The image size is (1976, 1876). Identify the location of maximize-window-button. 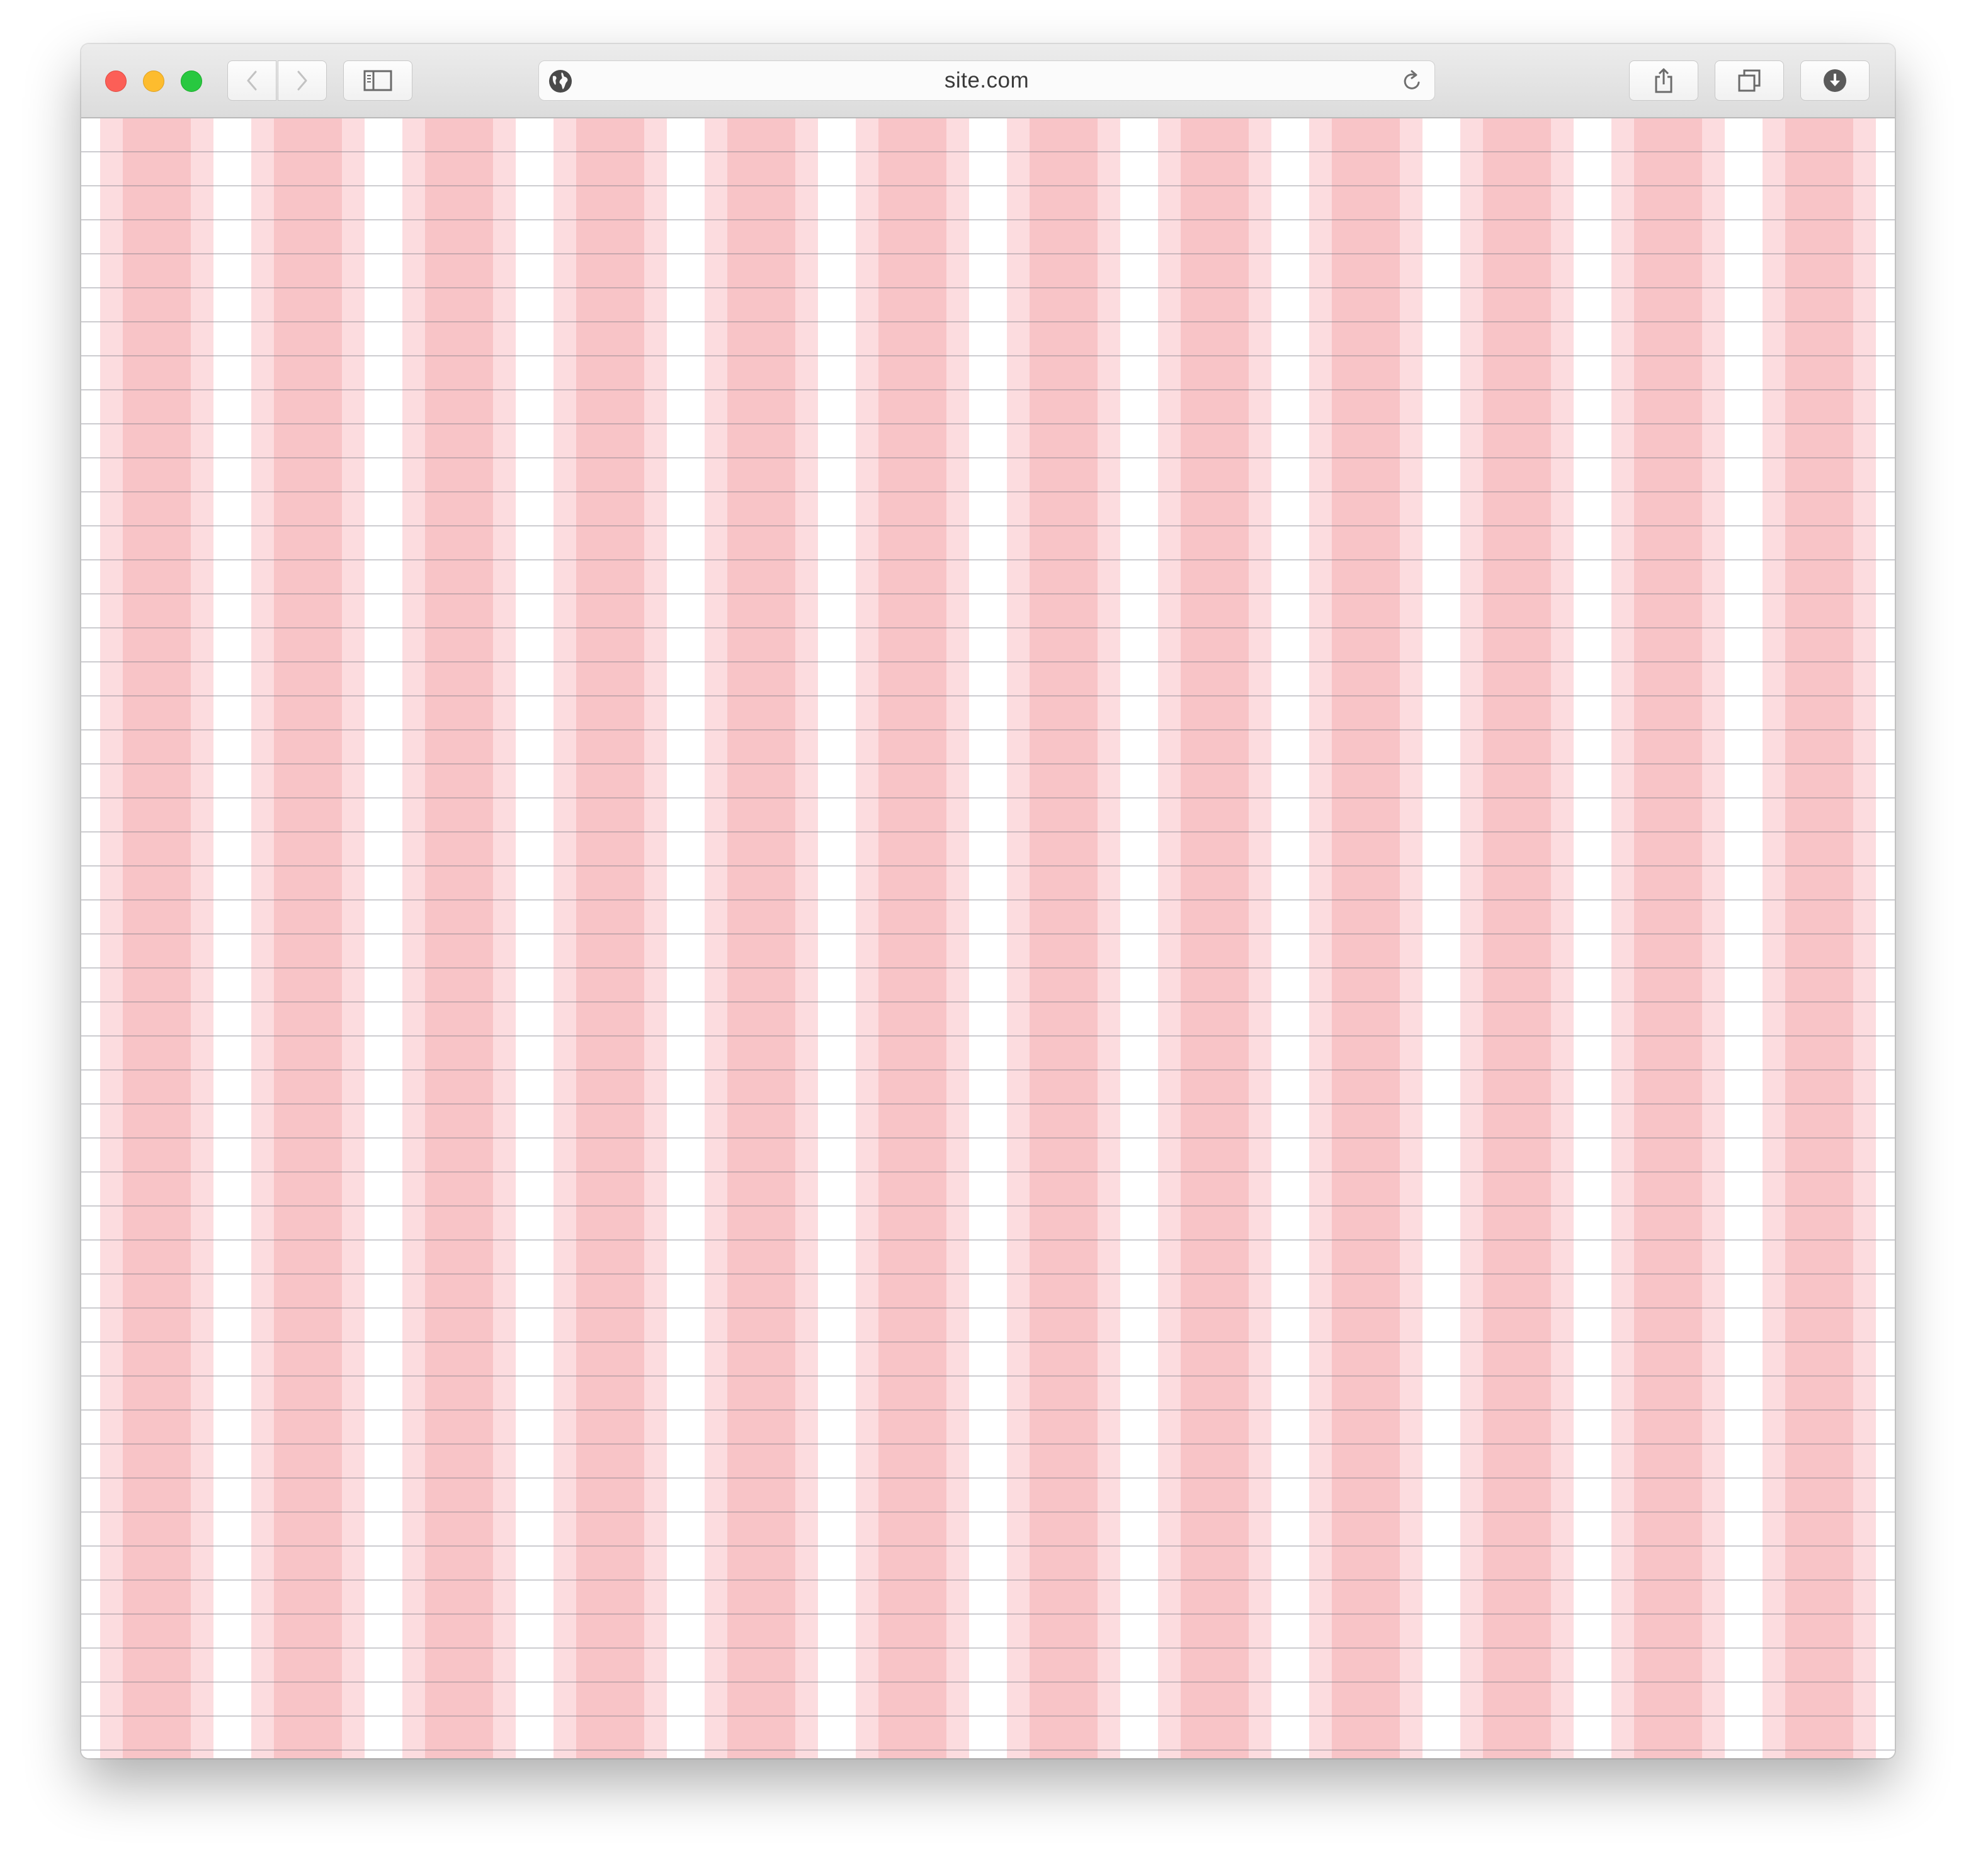
(191, 81).